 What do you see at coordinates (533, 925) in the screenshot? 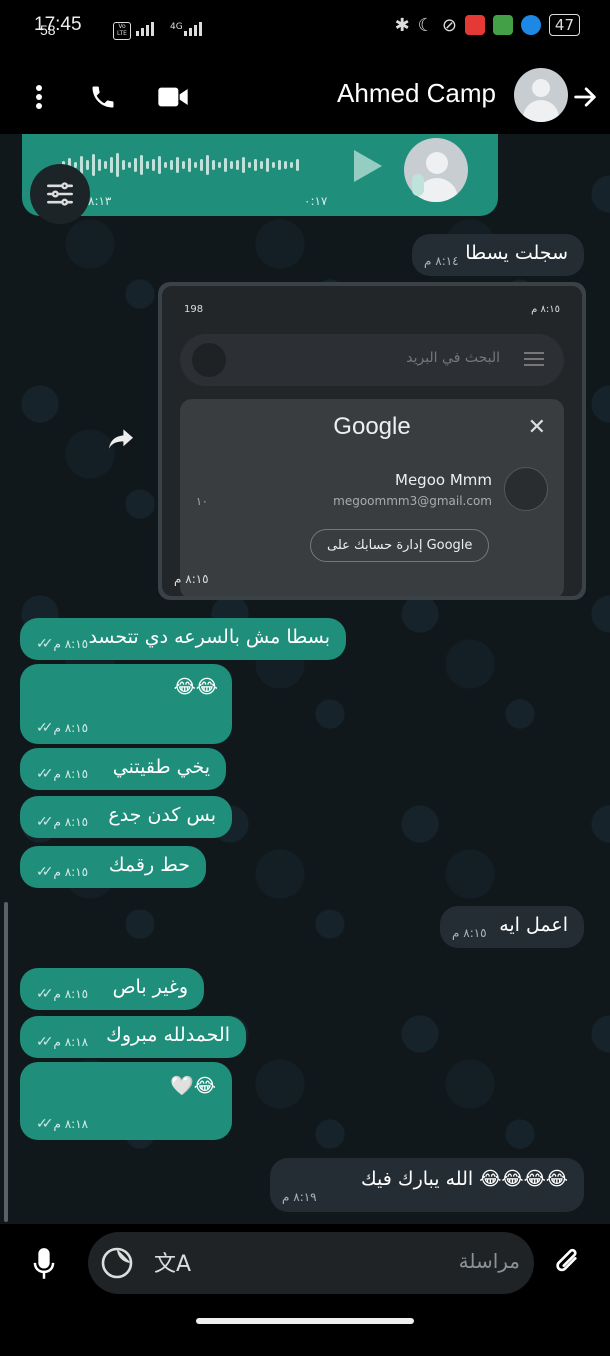
I see `message-text: اعمل ايه` at bounding box center [533, 925].